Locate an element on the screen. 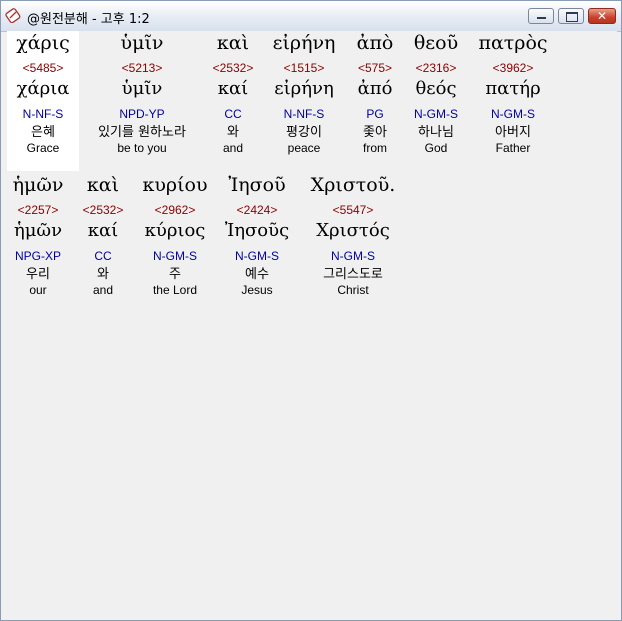 The height and width of the screenshot is (621, 622). strong-number: <5213> is located at coordinates (142, 68).